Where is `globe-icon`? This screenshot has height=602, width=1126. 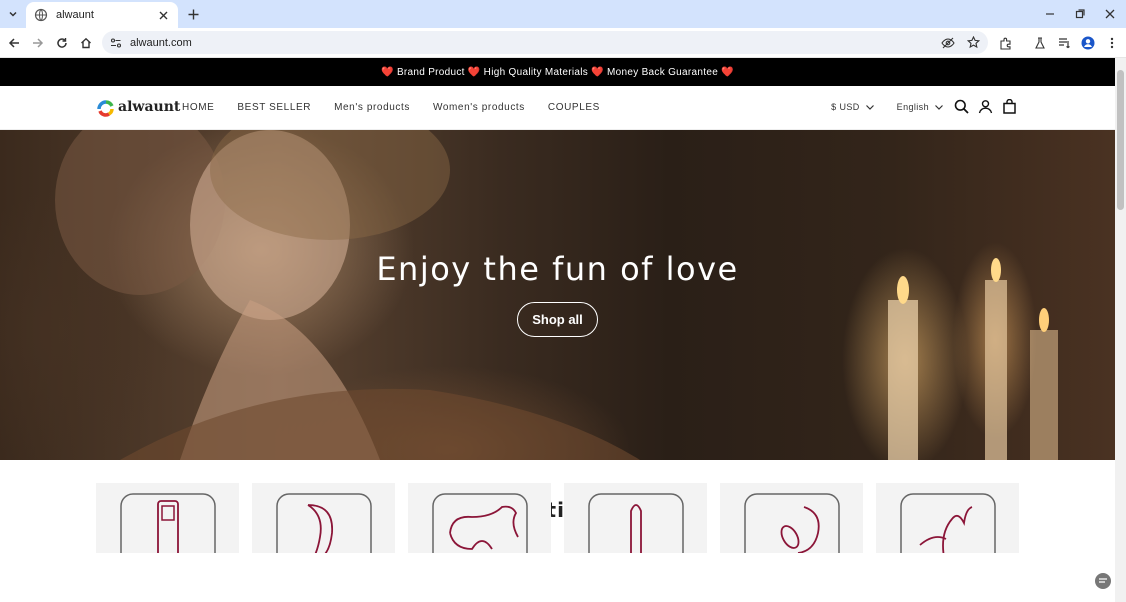 globe-icon is located at coordinates (41, 15).